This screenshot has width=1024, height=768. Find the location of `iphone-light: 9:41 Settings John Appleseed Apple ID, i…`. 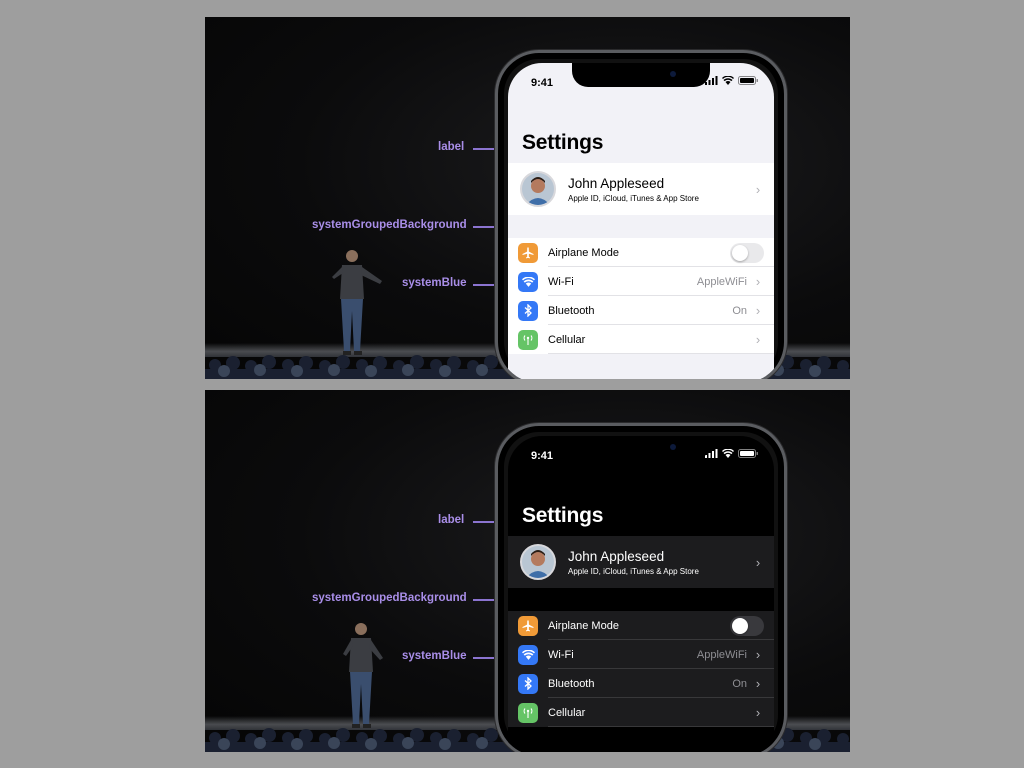

iphone-light: 9:41 Settings John Appleseed Apple ID, i… is located at coordinates (641, 214).